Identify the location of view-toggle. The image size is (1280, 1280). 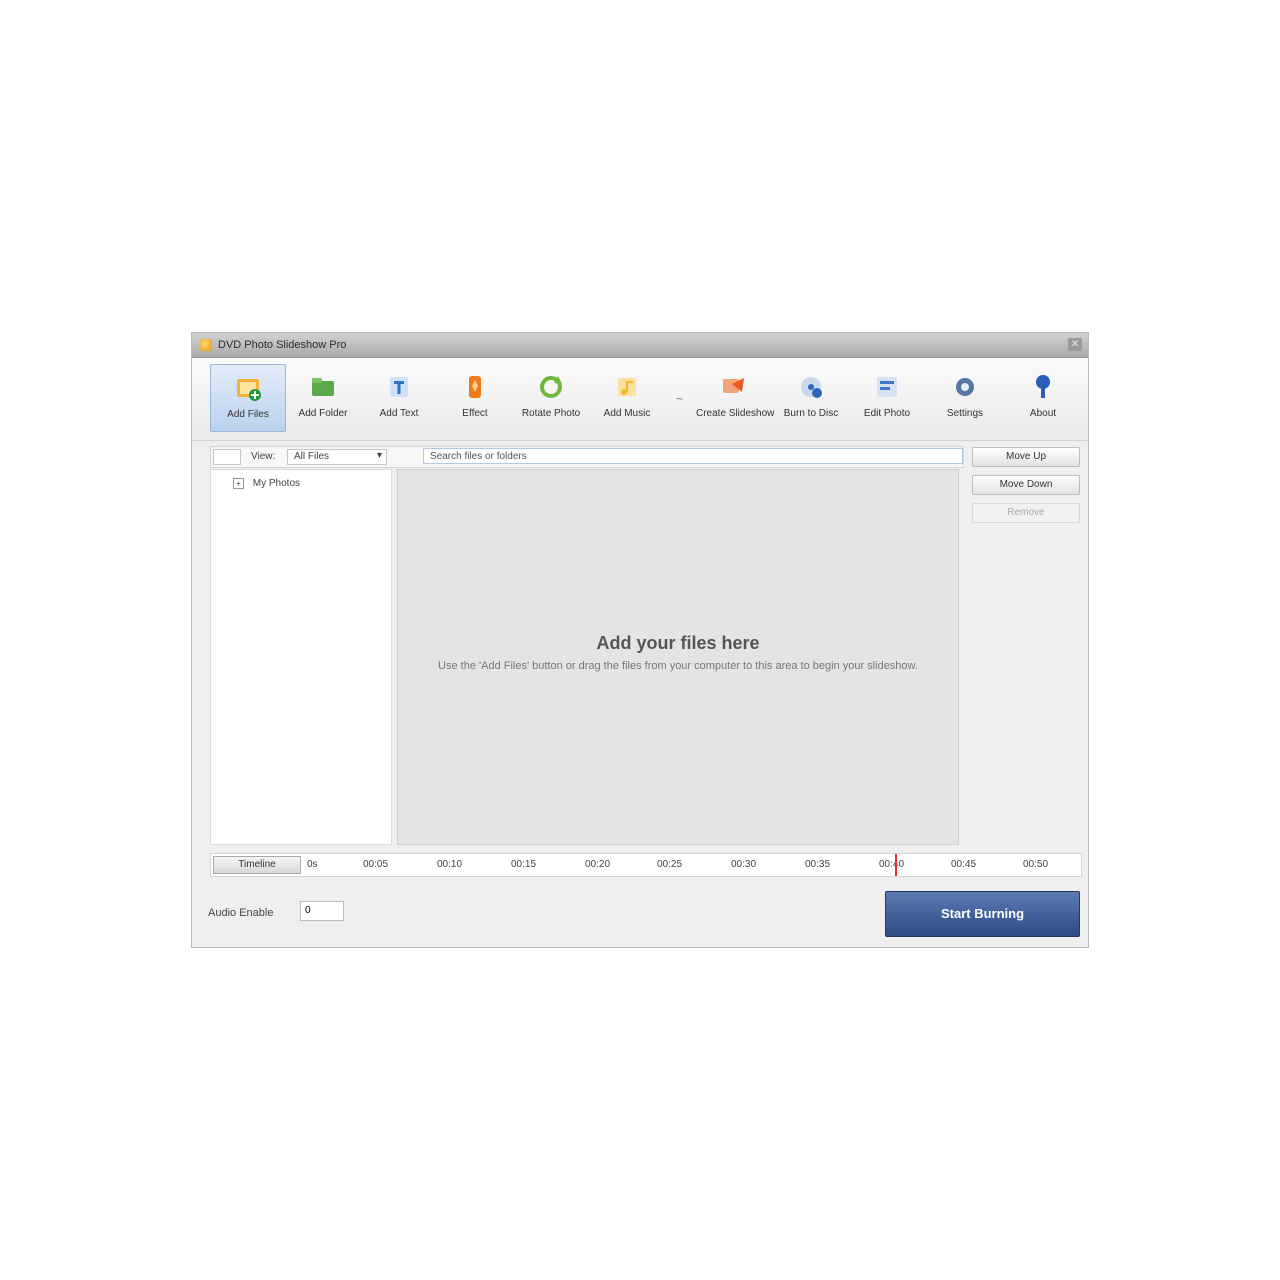
(227, 457).